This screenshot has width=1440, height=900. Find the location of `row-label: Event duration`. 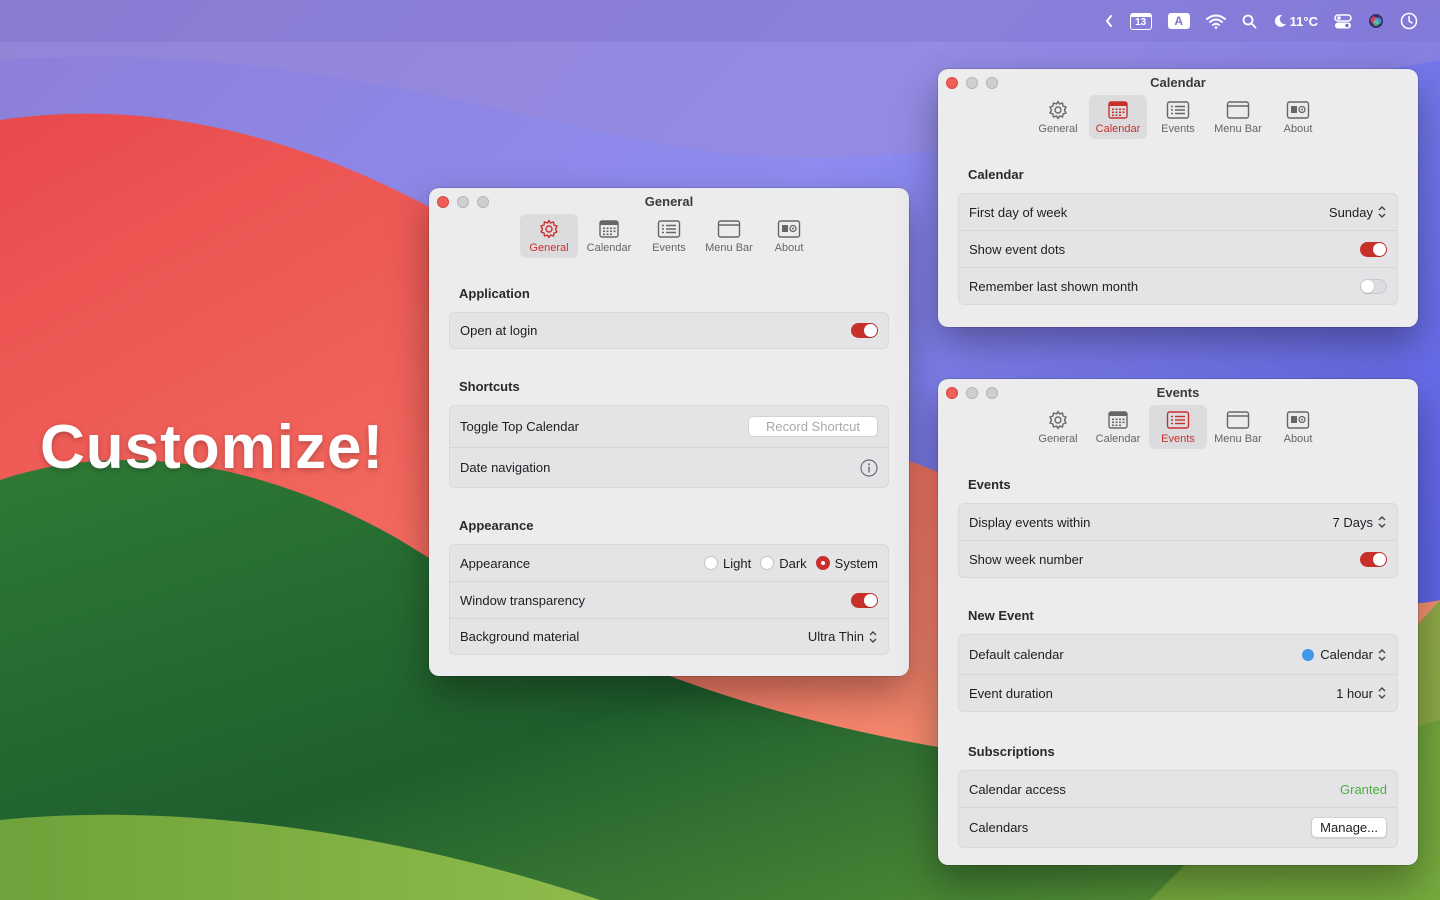

row-label: Event duration is located at coordinates (1011, 693).